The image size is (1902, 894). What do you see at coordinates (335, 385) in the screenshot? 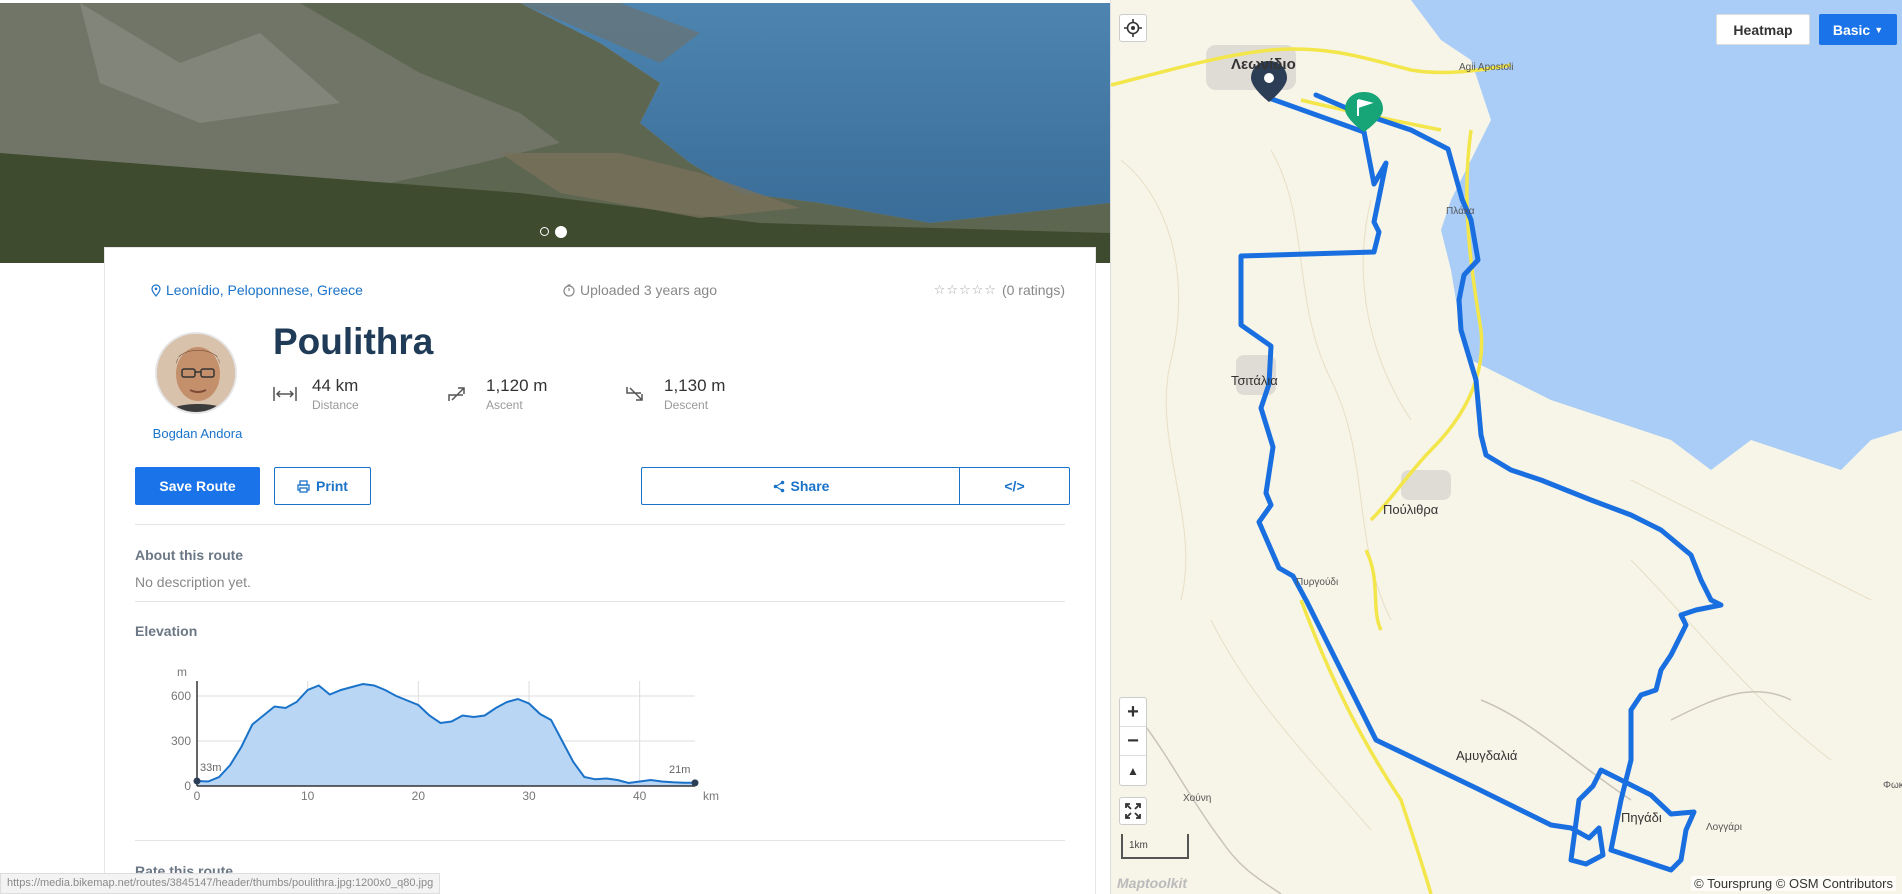
I see `distance-value: 44 km` at bounding box center [335, 385].